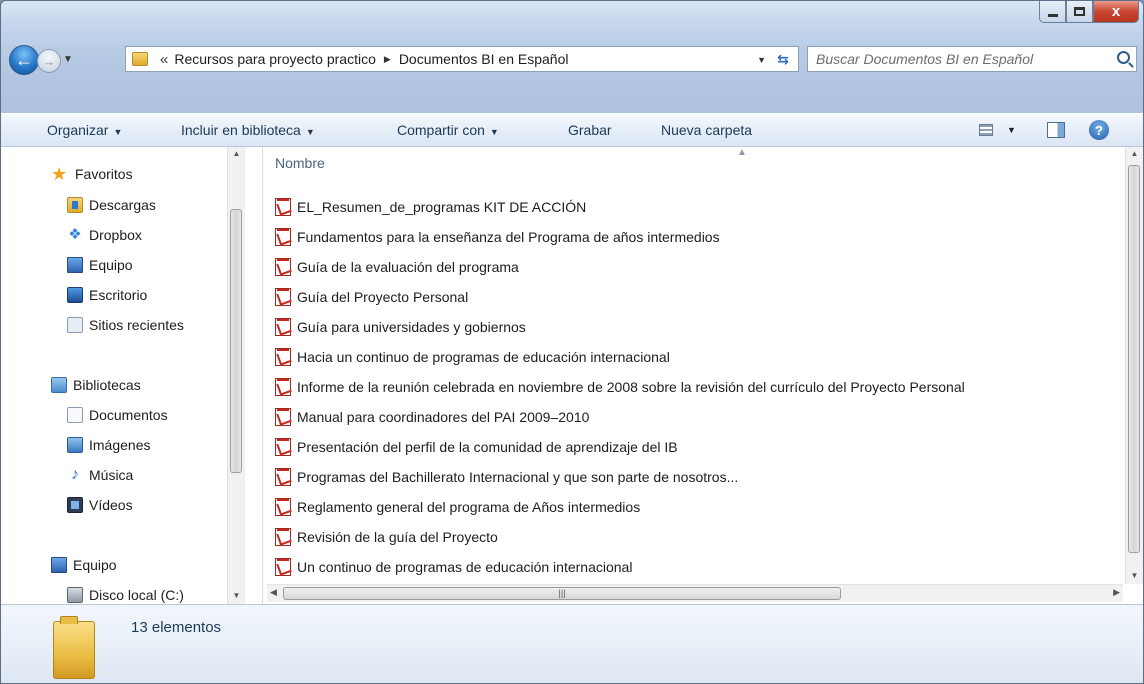  I want to click on column-header-name: Nombre, so click(300, 163).